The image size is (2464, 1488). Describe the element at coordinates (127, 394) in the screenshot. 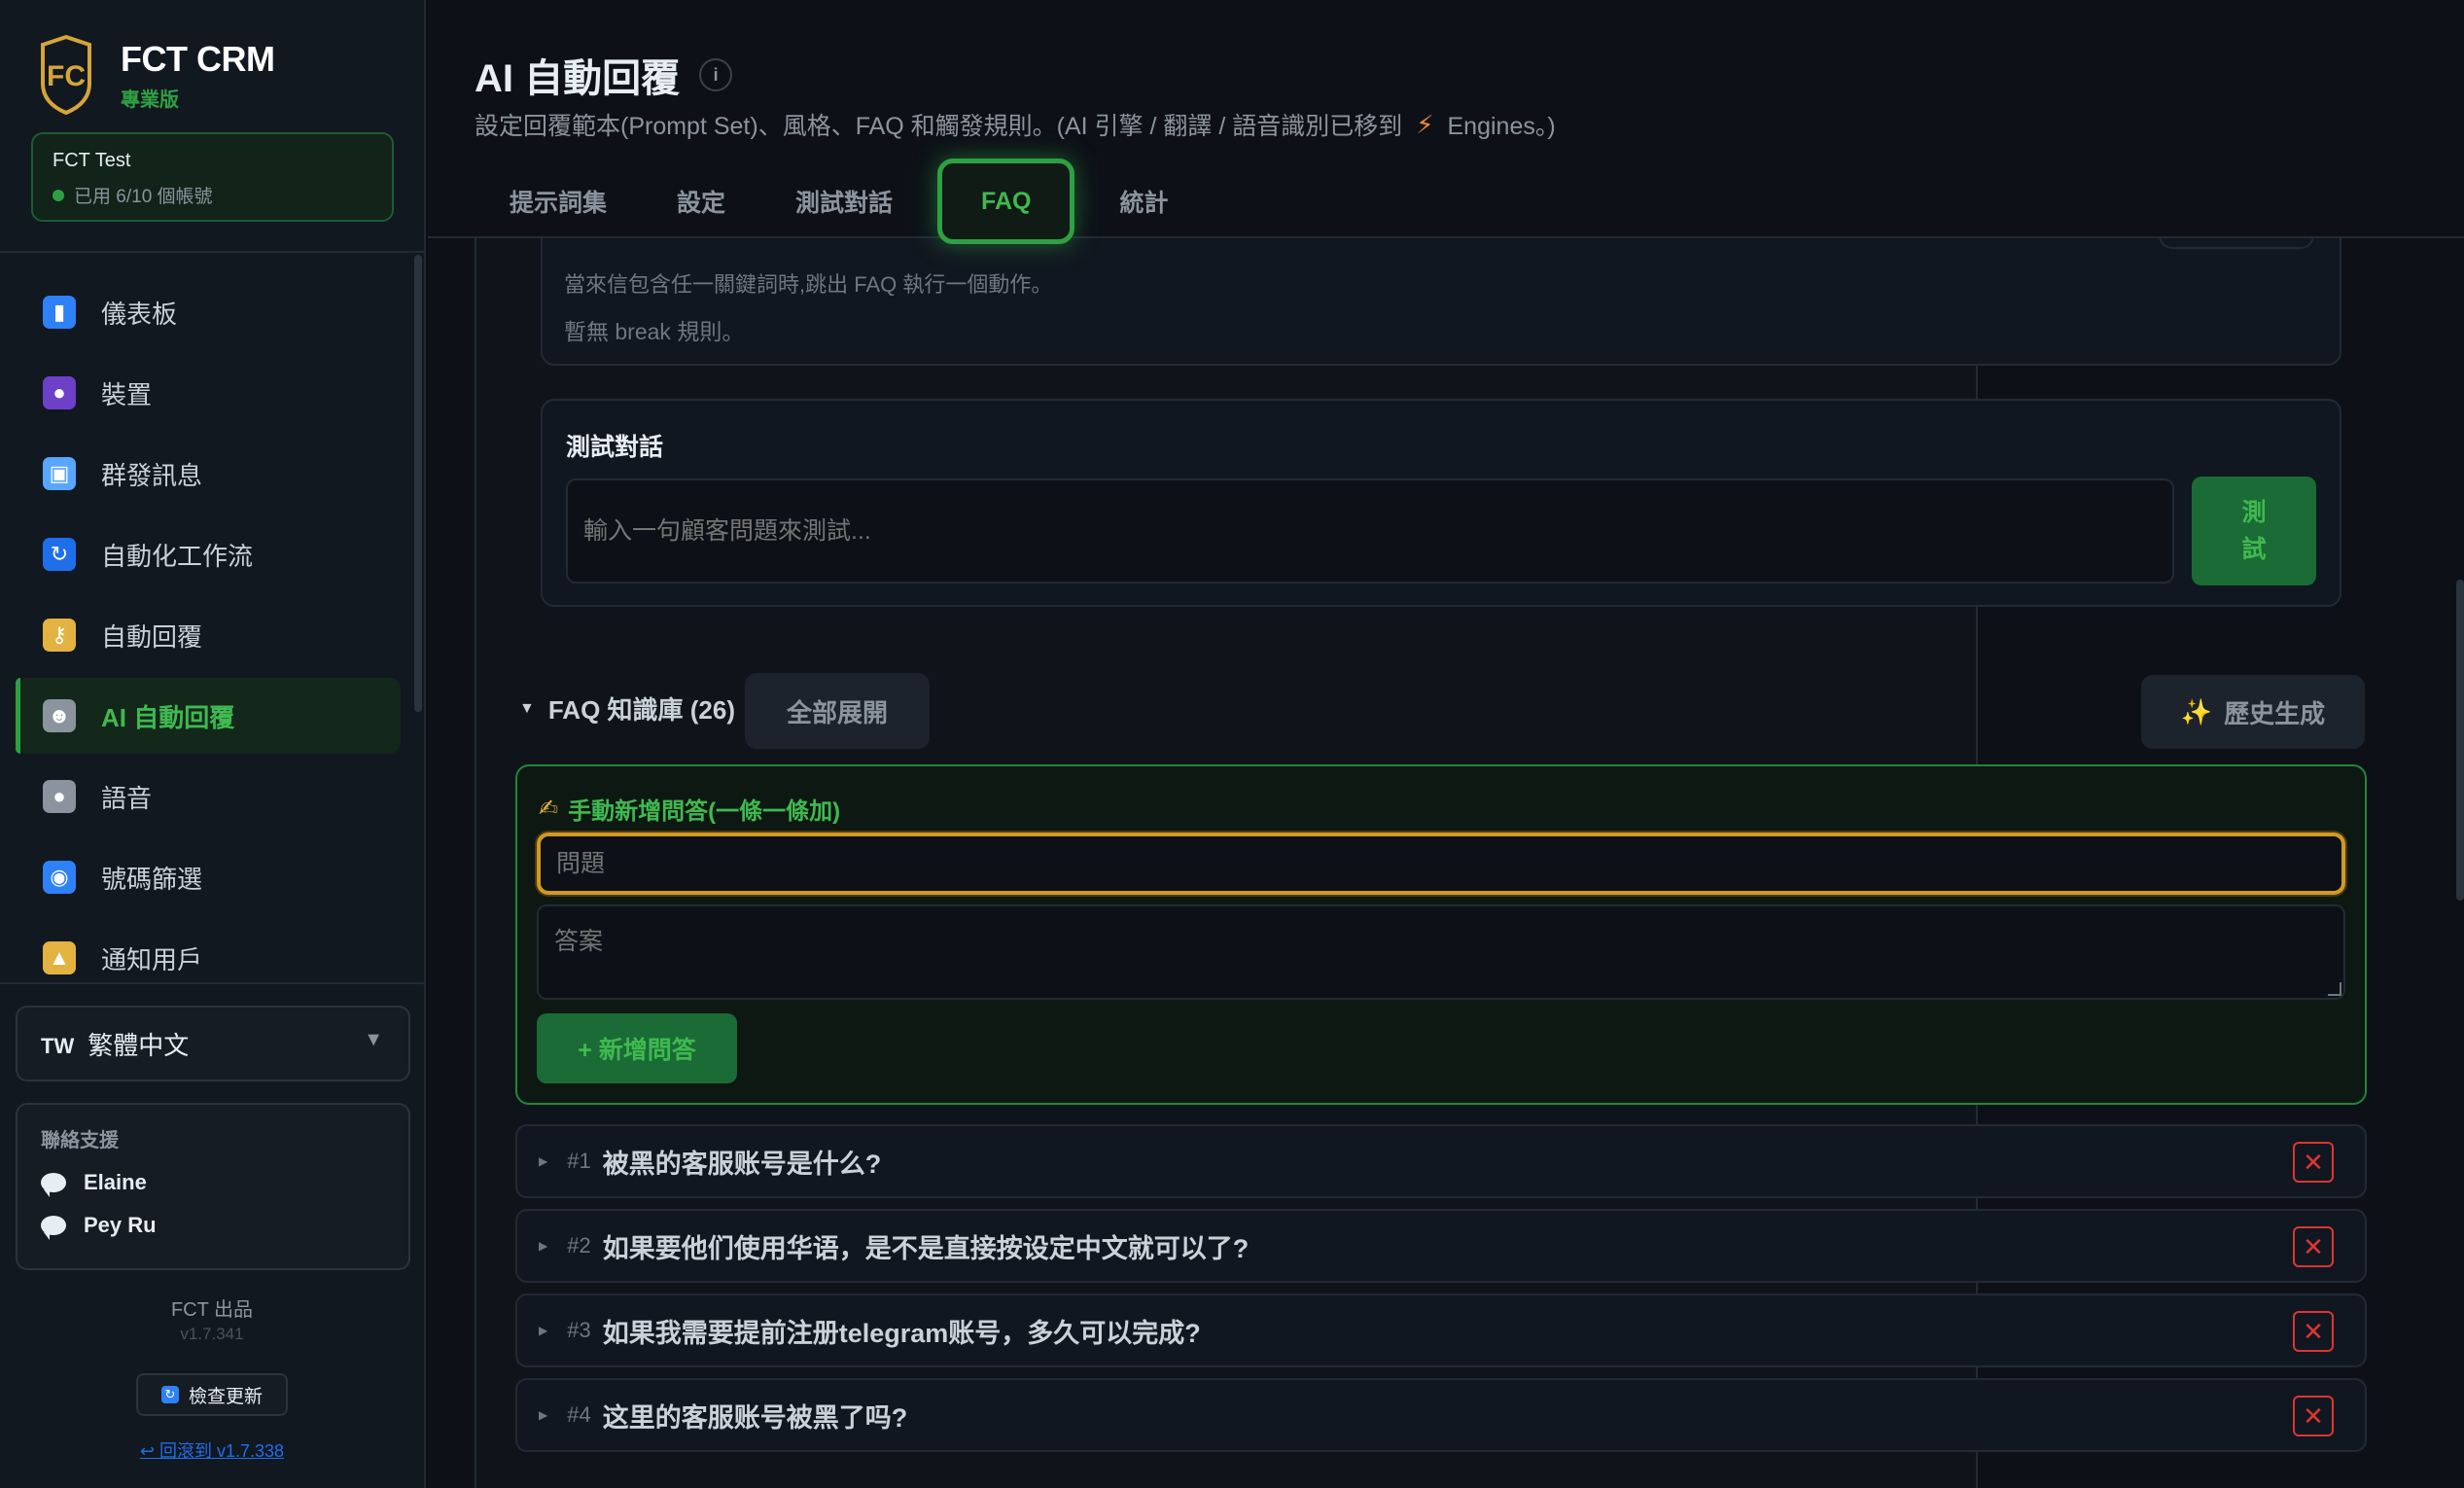

I see `sidebar-item-label: 裝置` at that location.